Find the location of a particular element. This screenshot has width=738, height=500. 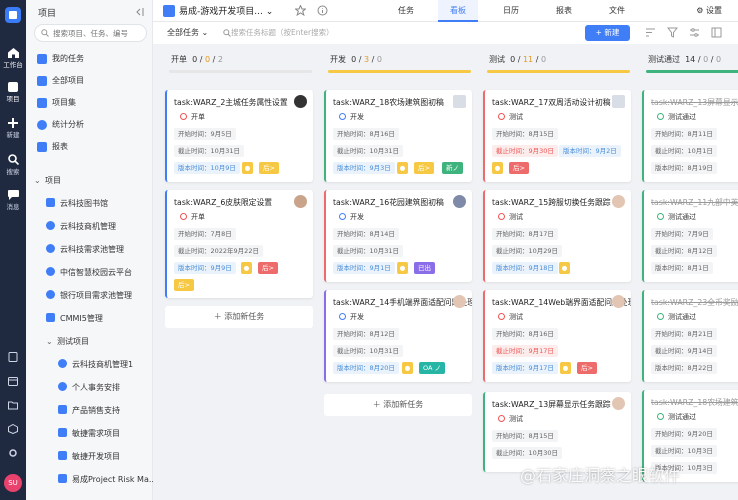

star-icon is located at coordinates (300, 10).